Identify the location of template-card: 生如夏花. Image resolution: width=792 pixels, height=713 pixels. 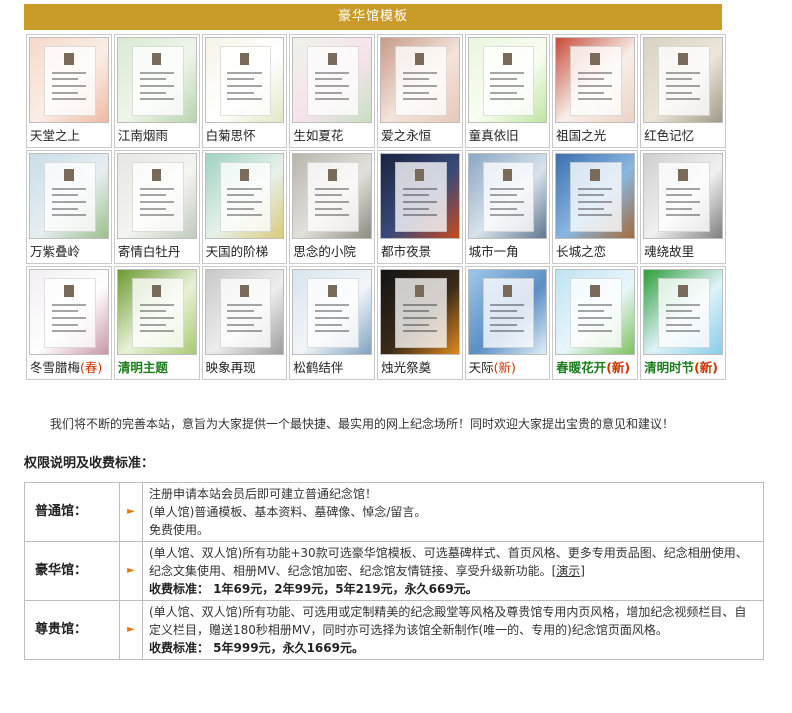
(332, 91).